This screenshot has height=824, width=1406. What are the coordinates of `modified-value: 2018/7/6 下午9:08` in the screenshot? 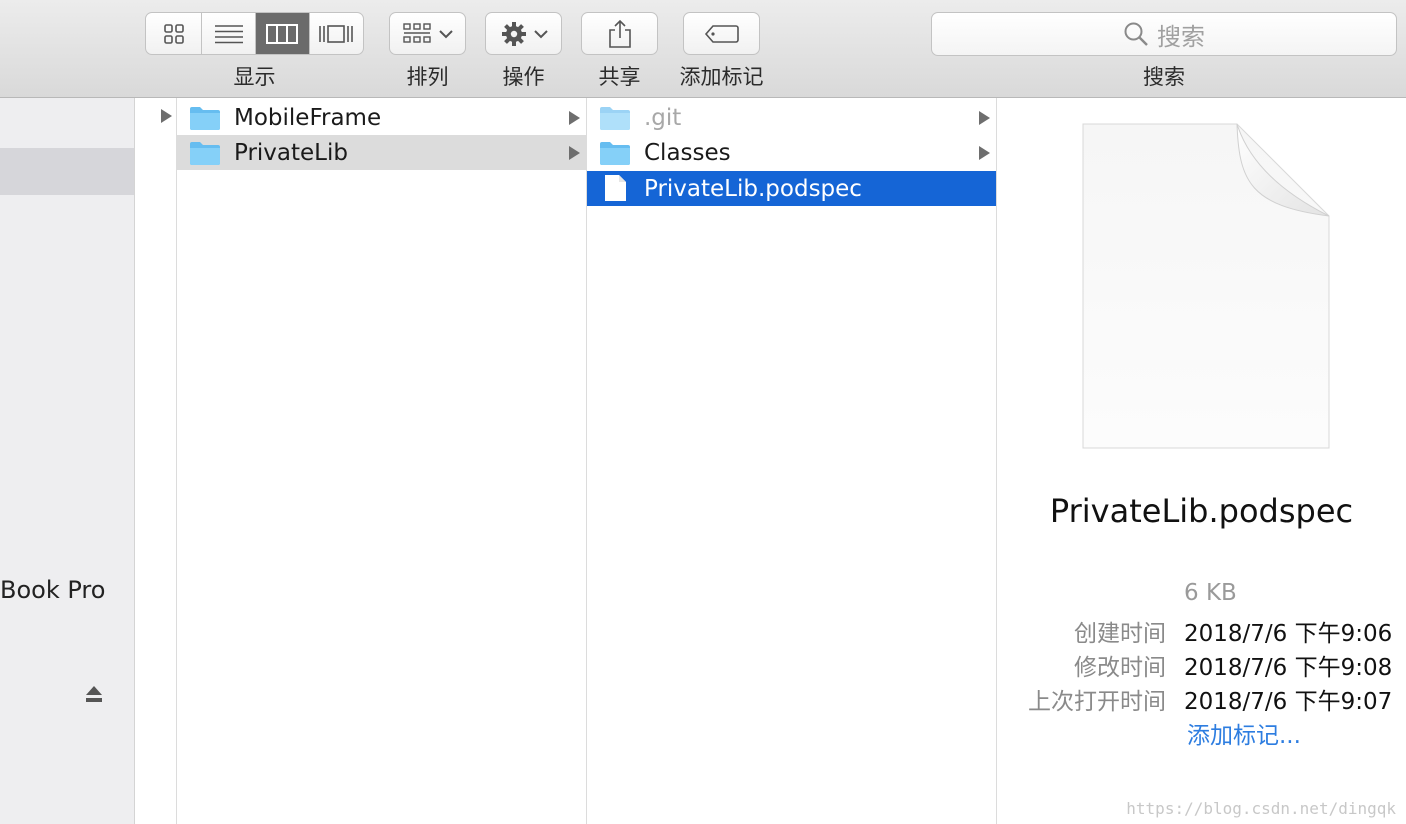 It's located at (1288, 668).